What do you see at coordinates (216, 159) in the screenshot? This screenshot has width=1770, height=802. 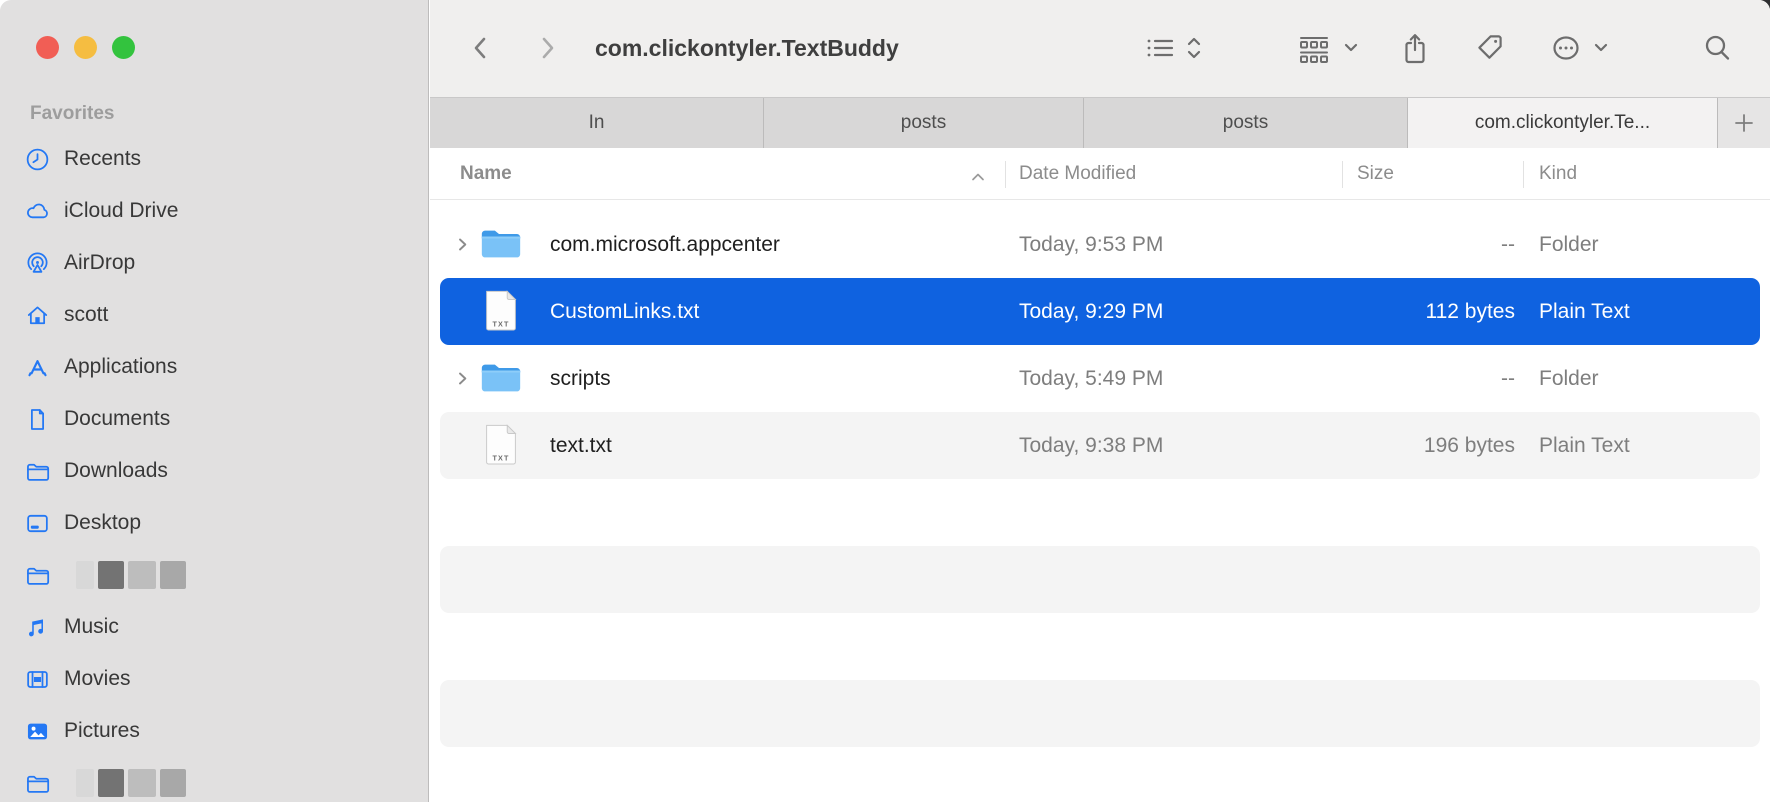 I see `sidebar-item: Recents` at bounding box center [216, 159].